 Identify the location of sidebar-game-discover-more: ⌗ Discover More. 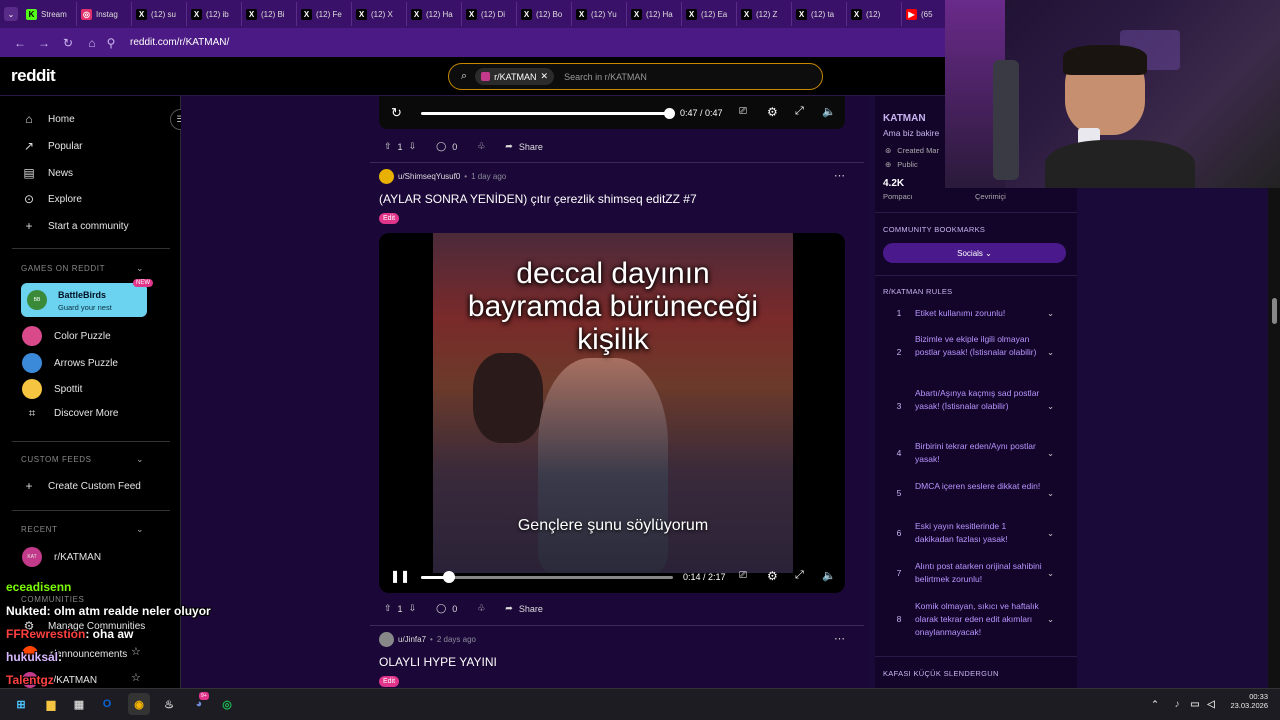
(70, 413).